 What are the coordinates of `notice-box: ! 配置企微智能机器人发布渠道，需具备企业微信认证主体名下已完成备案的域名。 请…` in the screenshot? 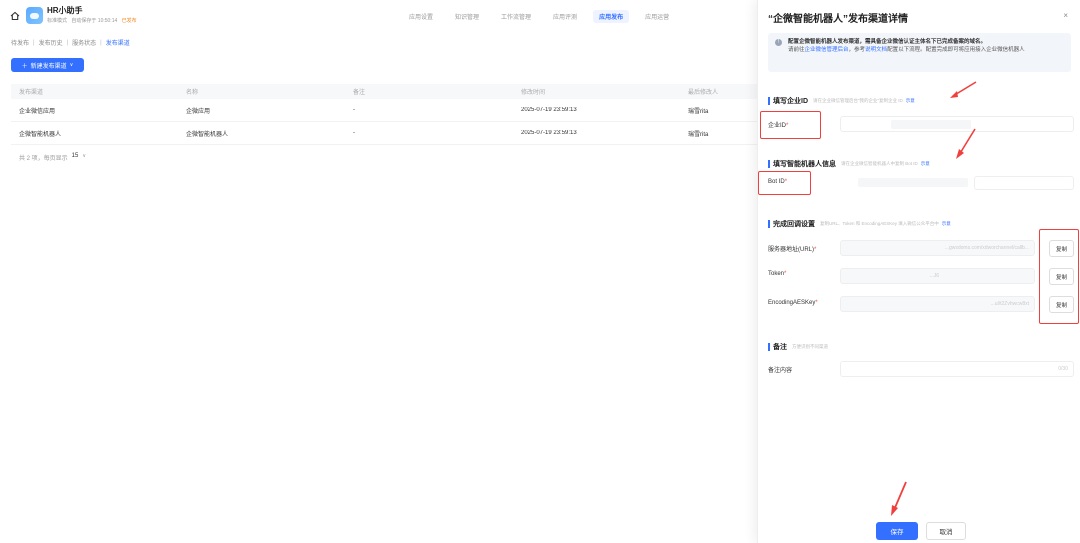 It's located at (919, 52).